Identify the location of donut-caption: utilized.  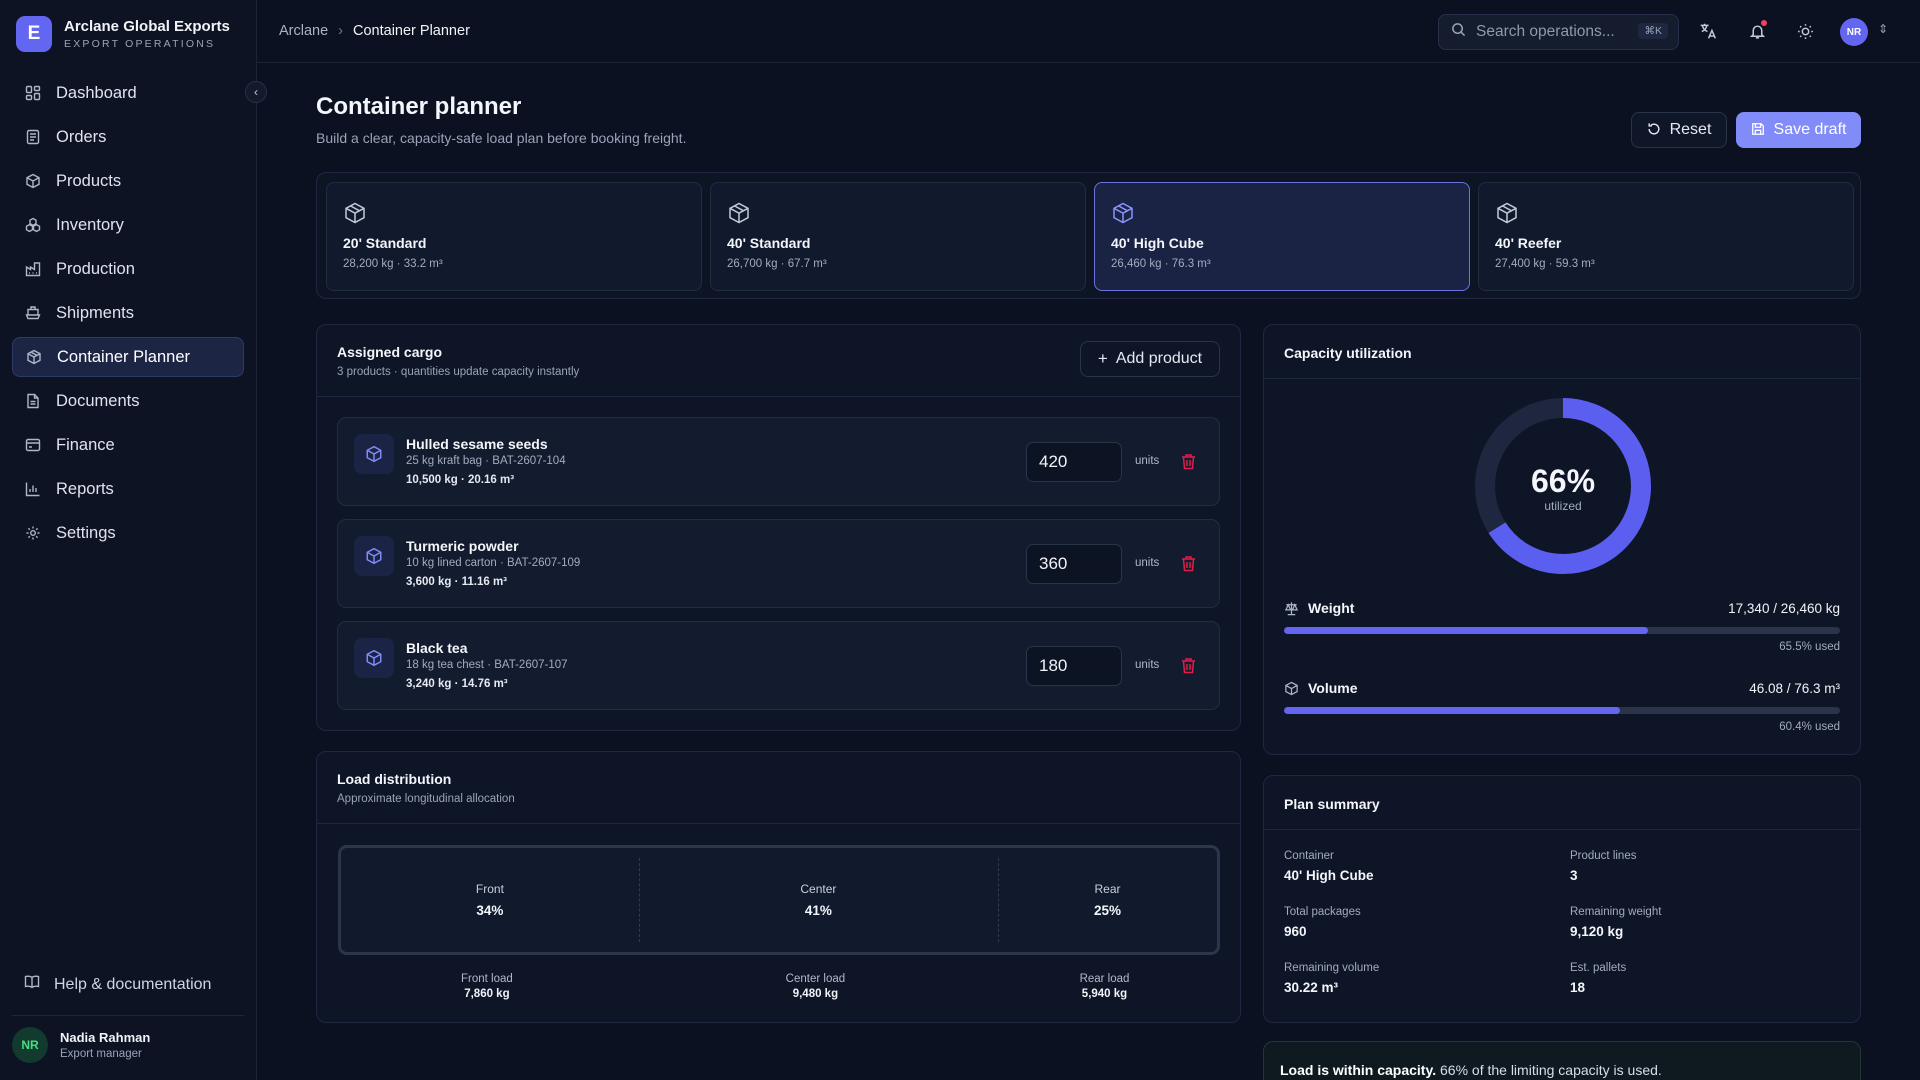
(1562, 506).